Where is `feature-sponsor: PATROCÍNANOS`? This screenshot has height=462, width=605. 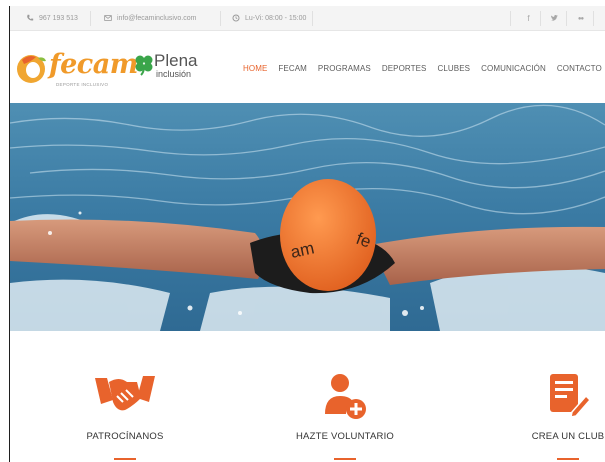 feature-sponsor: PATROCÍNANOS is located at coordinates (125, 416).